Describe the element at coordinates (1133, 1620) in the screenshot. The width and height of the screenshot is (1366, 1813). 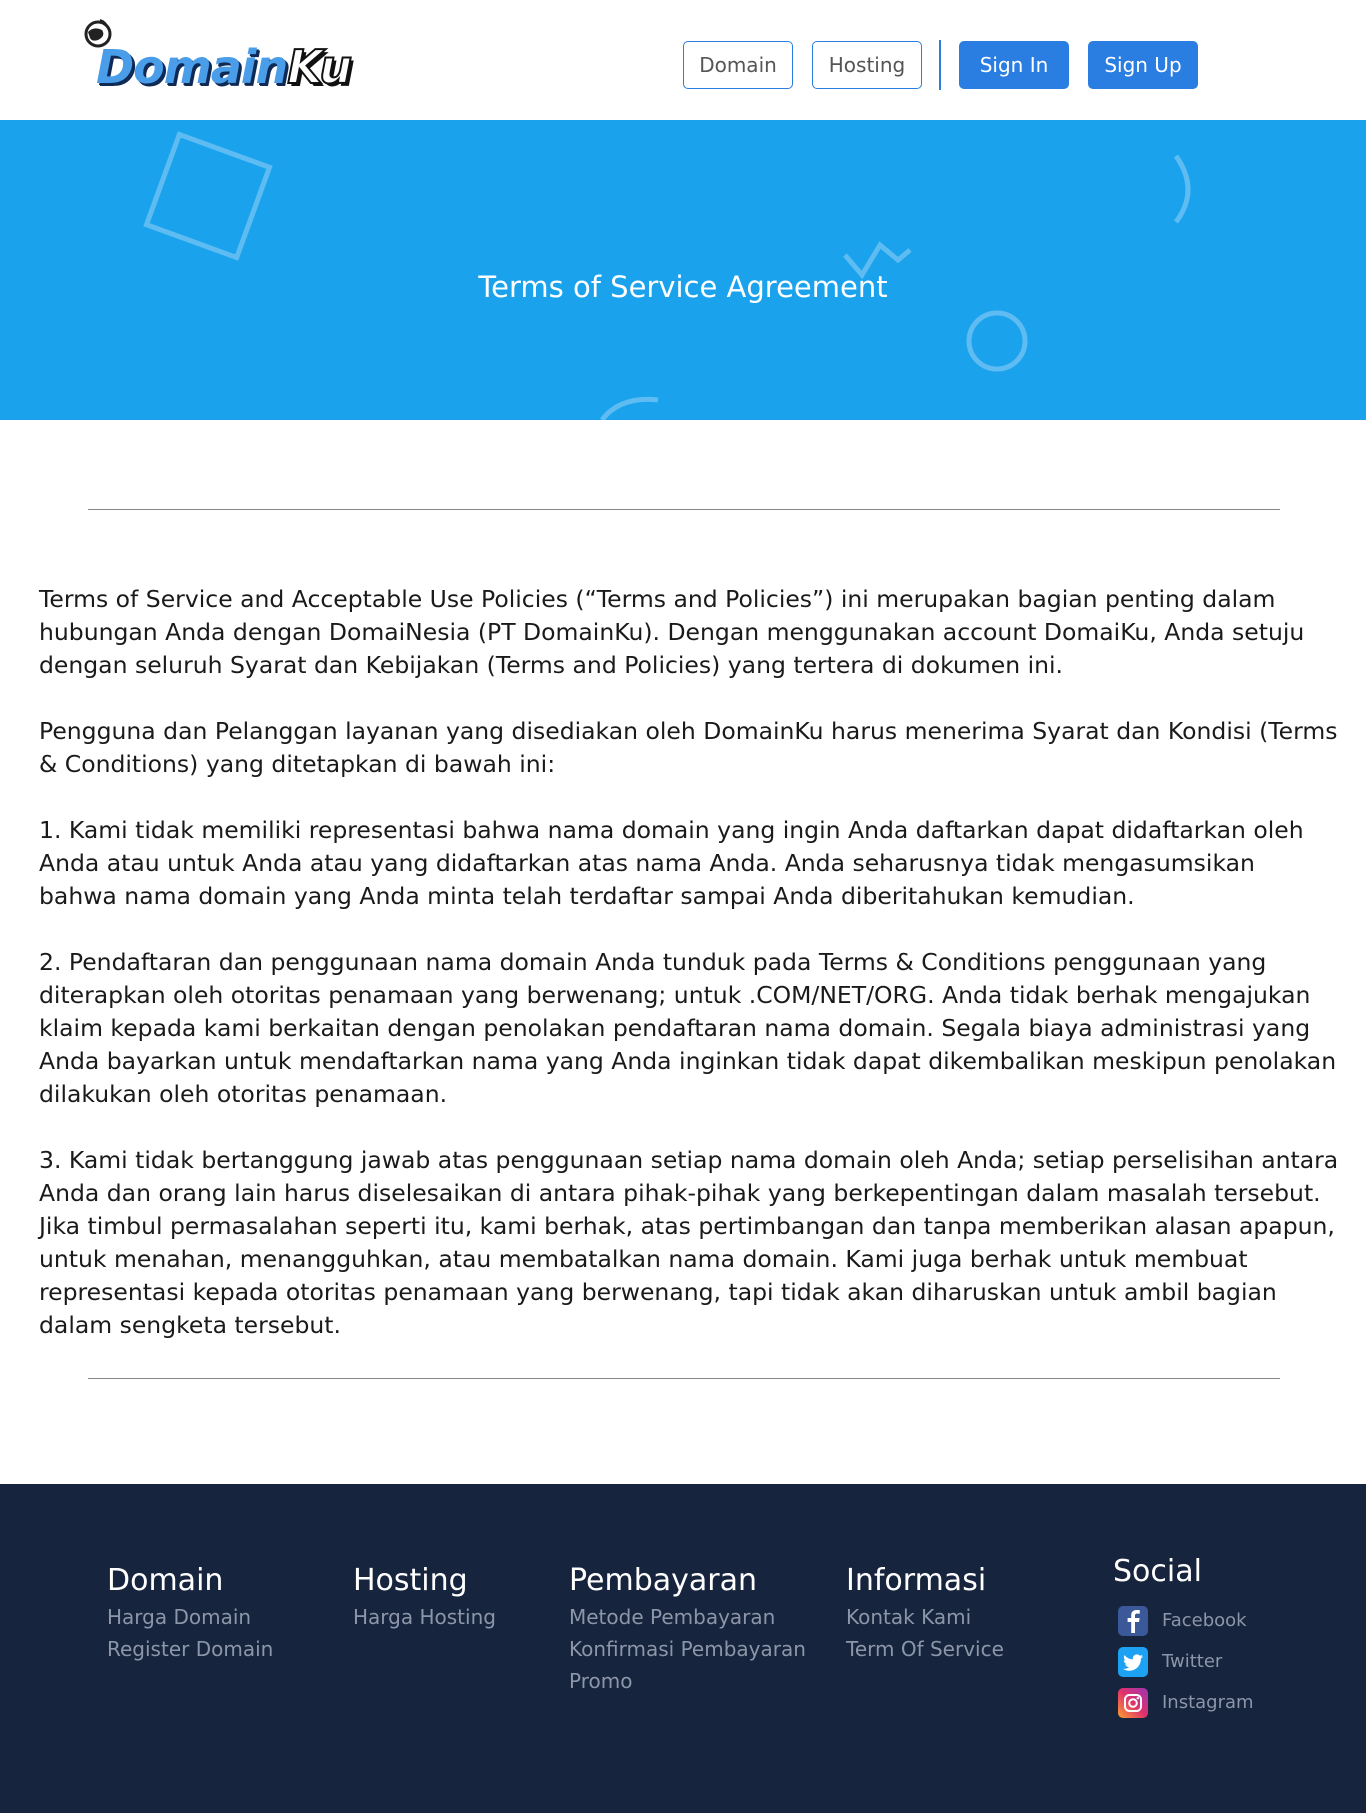
I see `facebook-icon` at that location.